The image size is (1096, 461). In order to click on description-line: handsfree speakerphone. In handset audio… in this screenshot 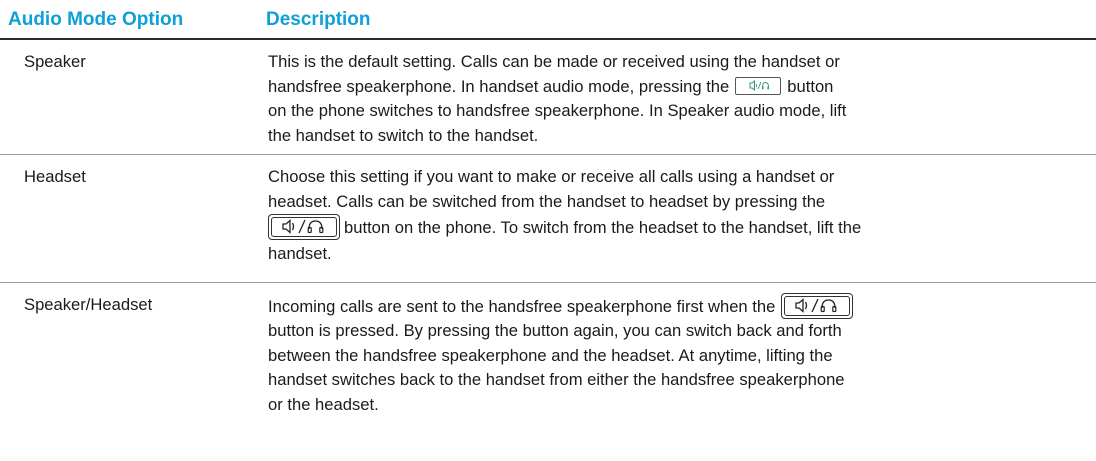, I will do `click(675, 87)`.